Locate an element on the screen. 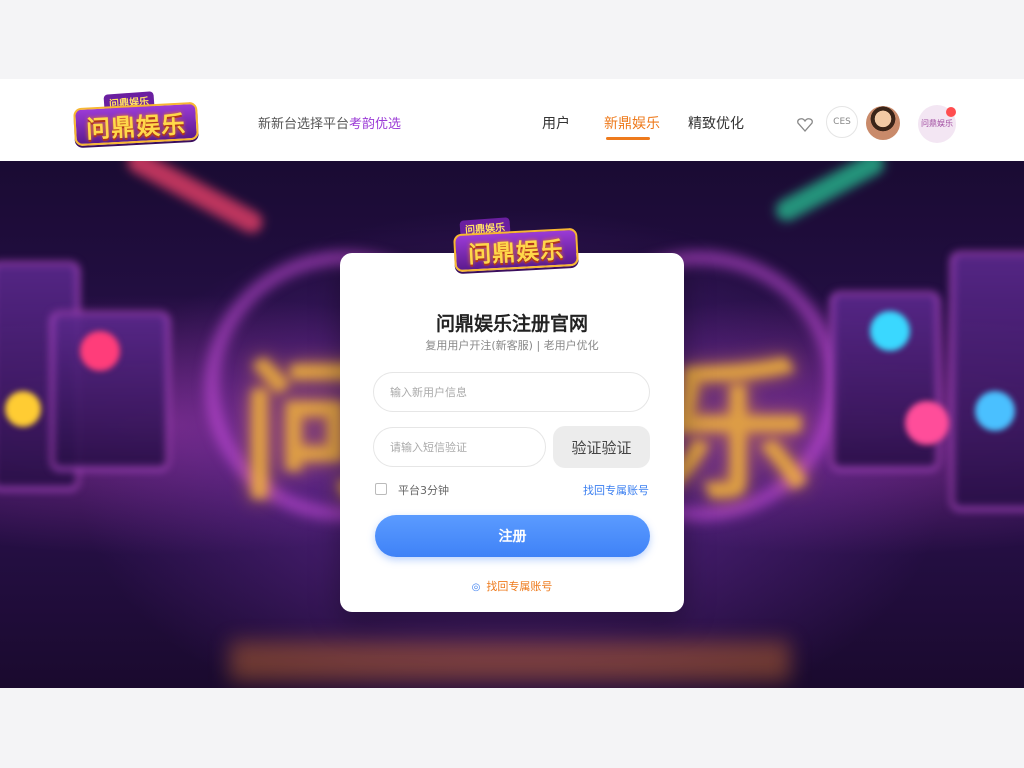  phone-field is located at coordinates (511, 392).